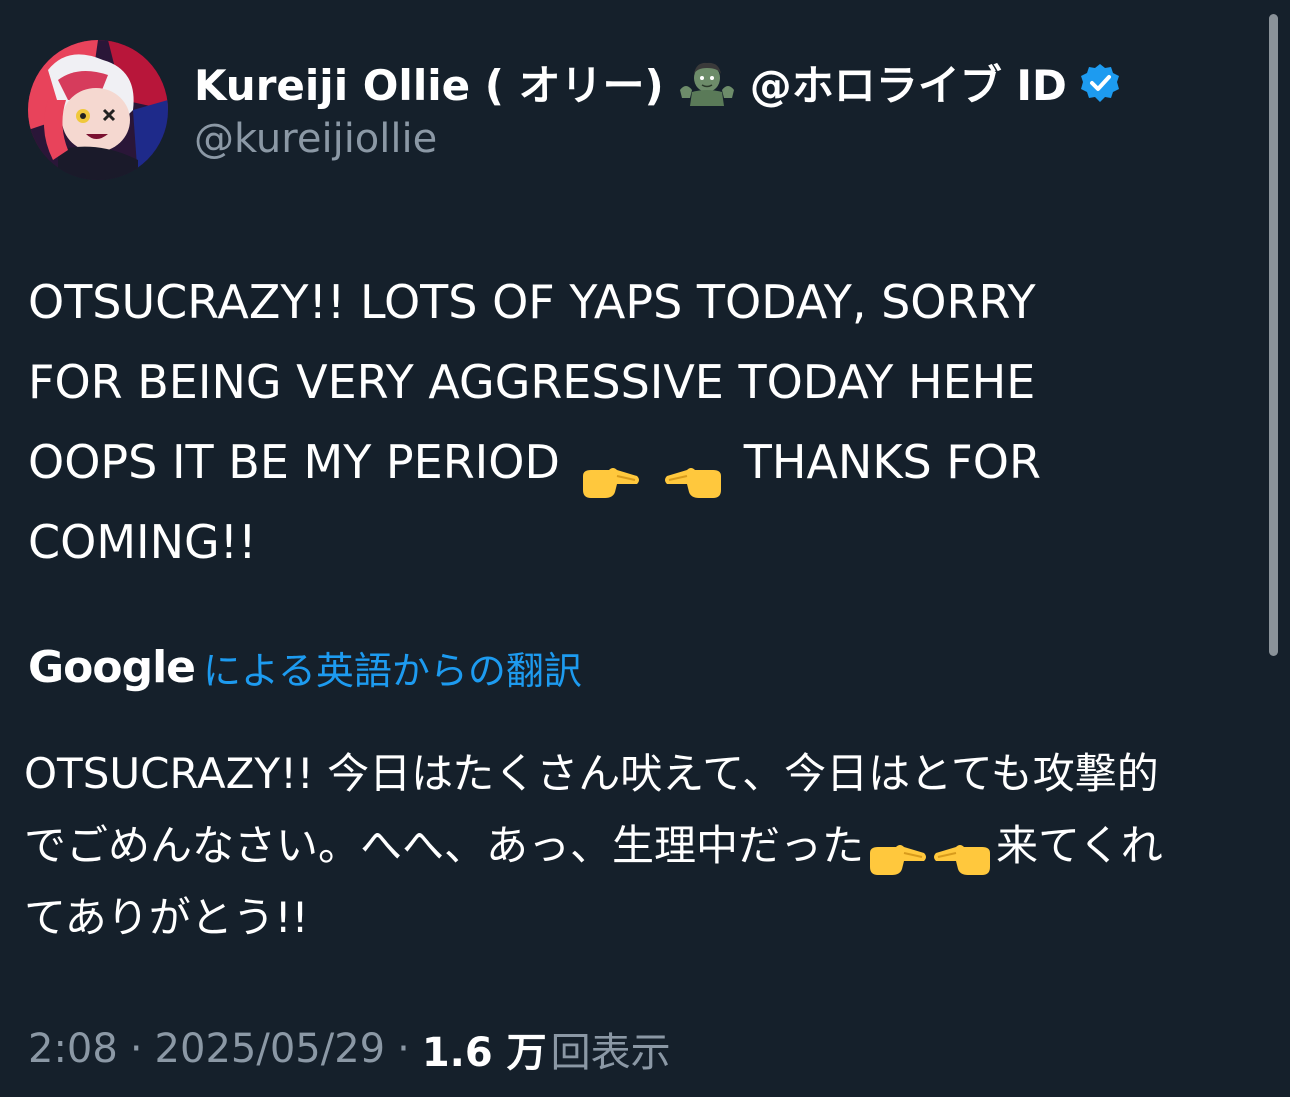 This screenshot has width=1290, height=1097. What do you see at coordinates (392, 667) in the screenshot?
I see `translation-label-link: による英語からの翻訳` at bounding box center [392, 667].